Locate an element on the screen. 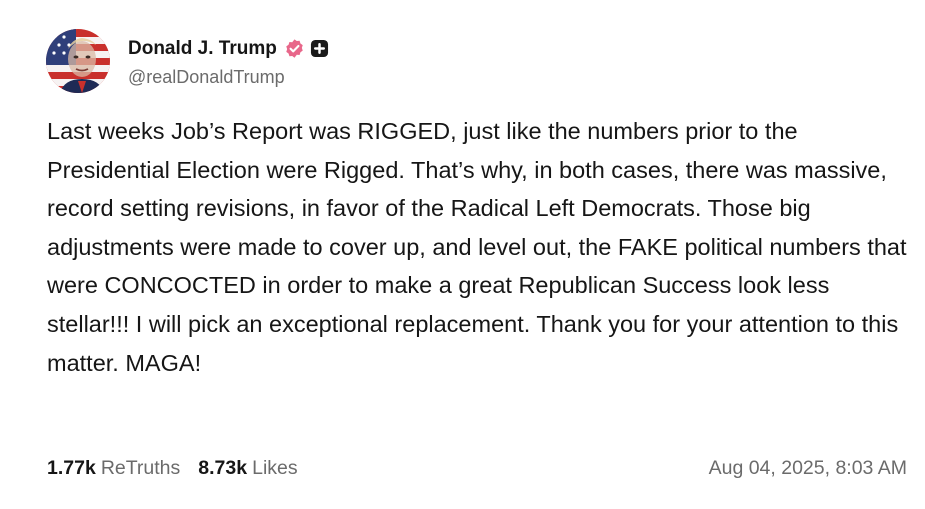 The height and width of the screenshot is (509, 925). likes-stat: 8.73k Likes is located at coordinates (247, 468).